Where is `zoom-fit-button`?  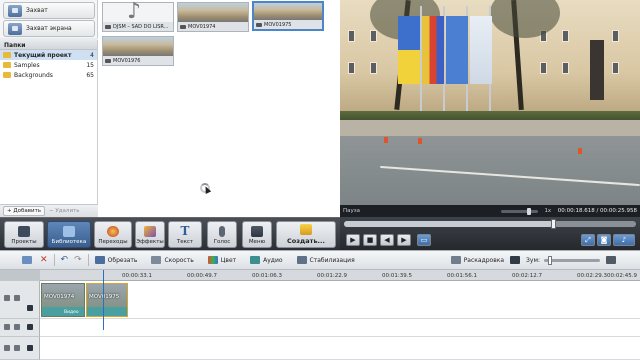
zoom-fit-button is located at coordinates (611, 260).